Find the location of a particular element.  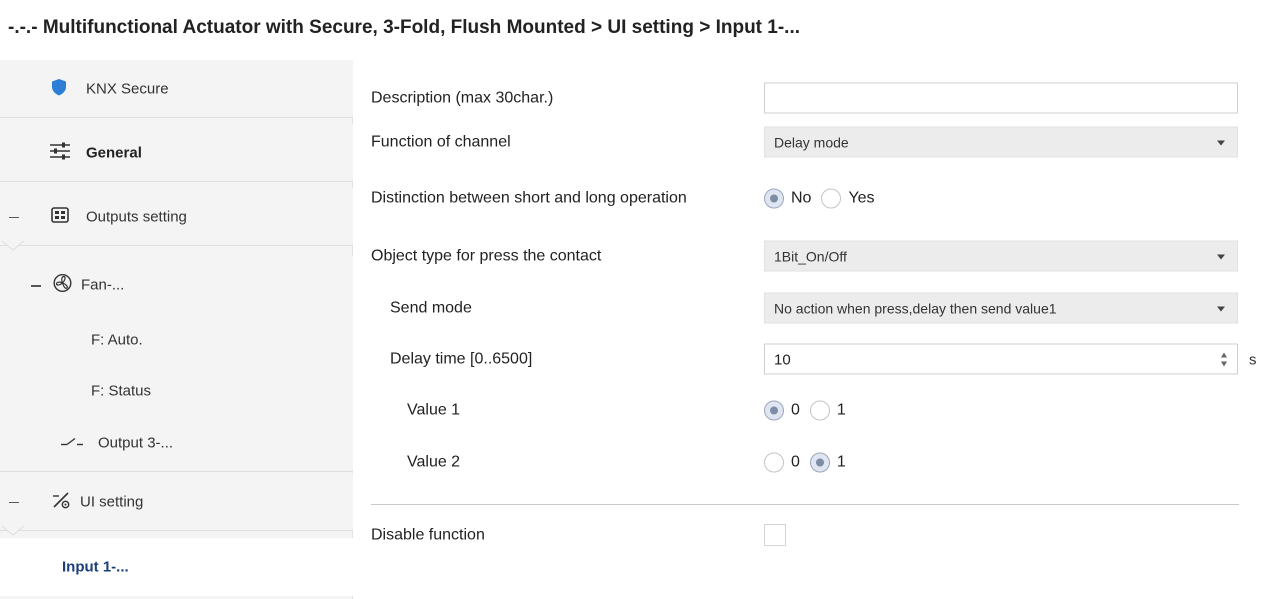

object-type-select: 1Bit_On/Off is located at coordinates (1001, 256).